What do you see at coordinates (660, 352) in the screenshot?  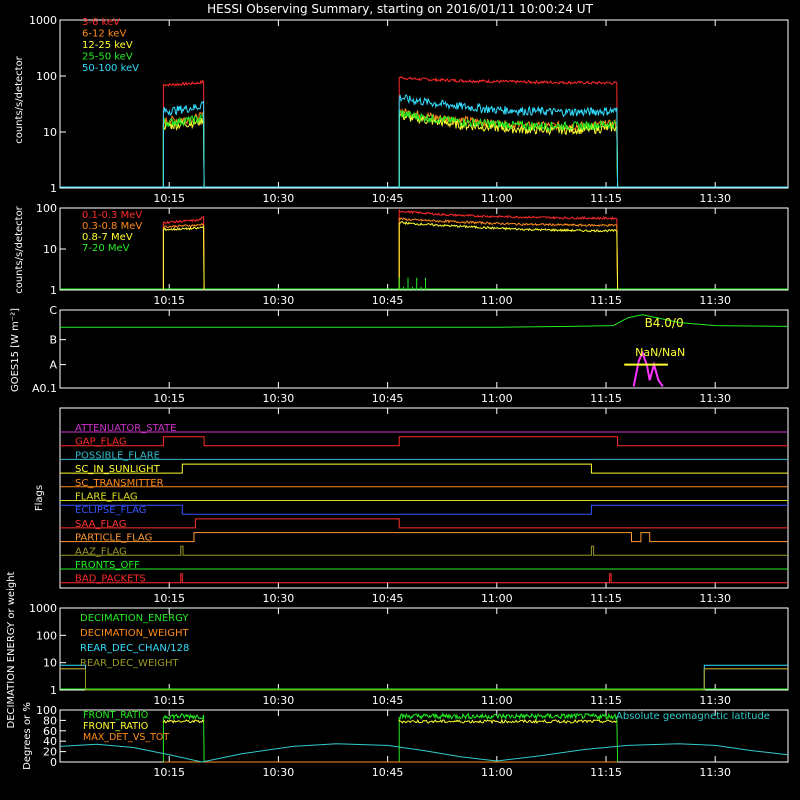 I see `panel-2-annotation-1: NaN/NaN` at bounding box center [660, 352].